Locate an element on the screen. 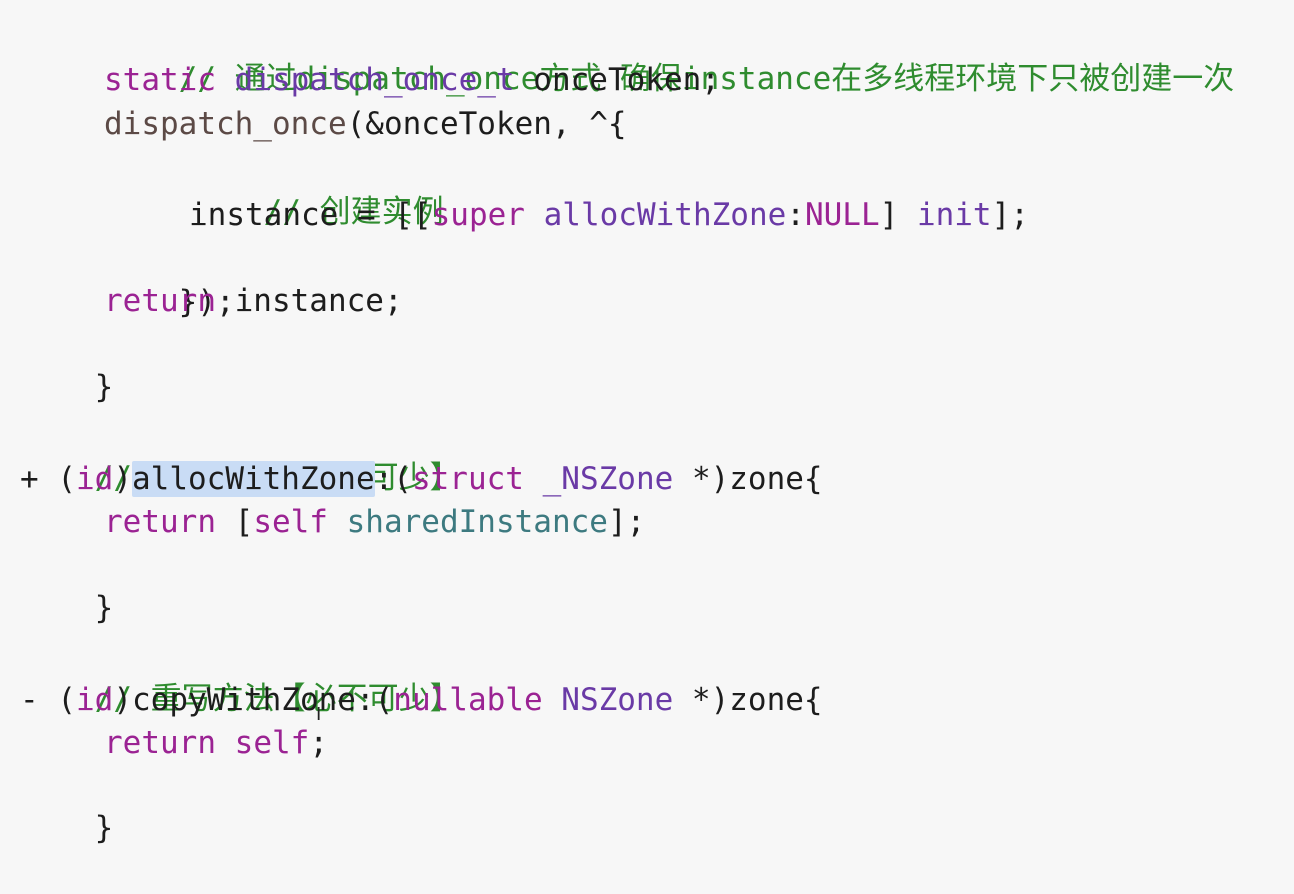 The width and height of the screenshot is (1294, 894). method-init: init is located at coordinates (954, 215).